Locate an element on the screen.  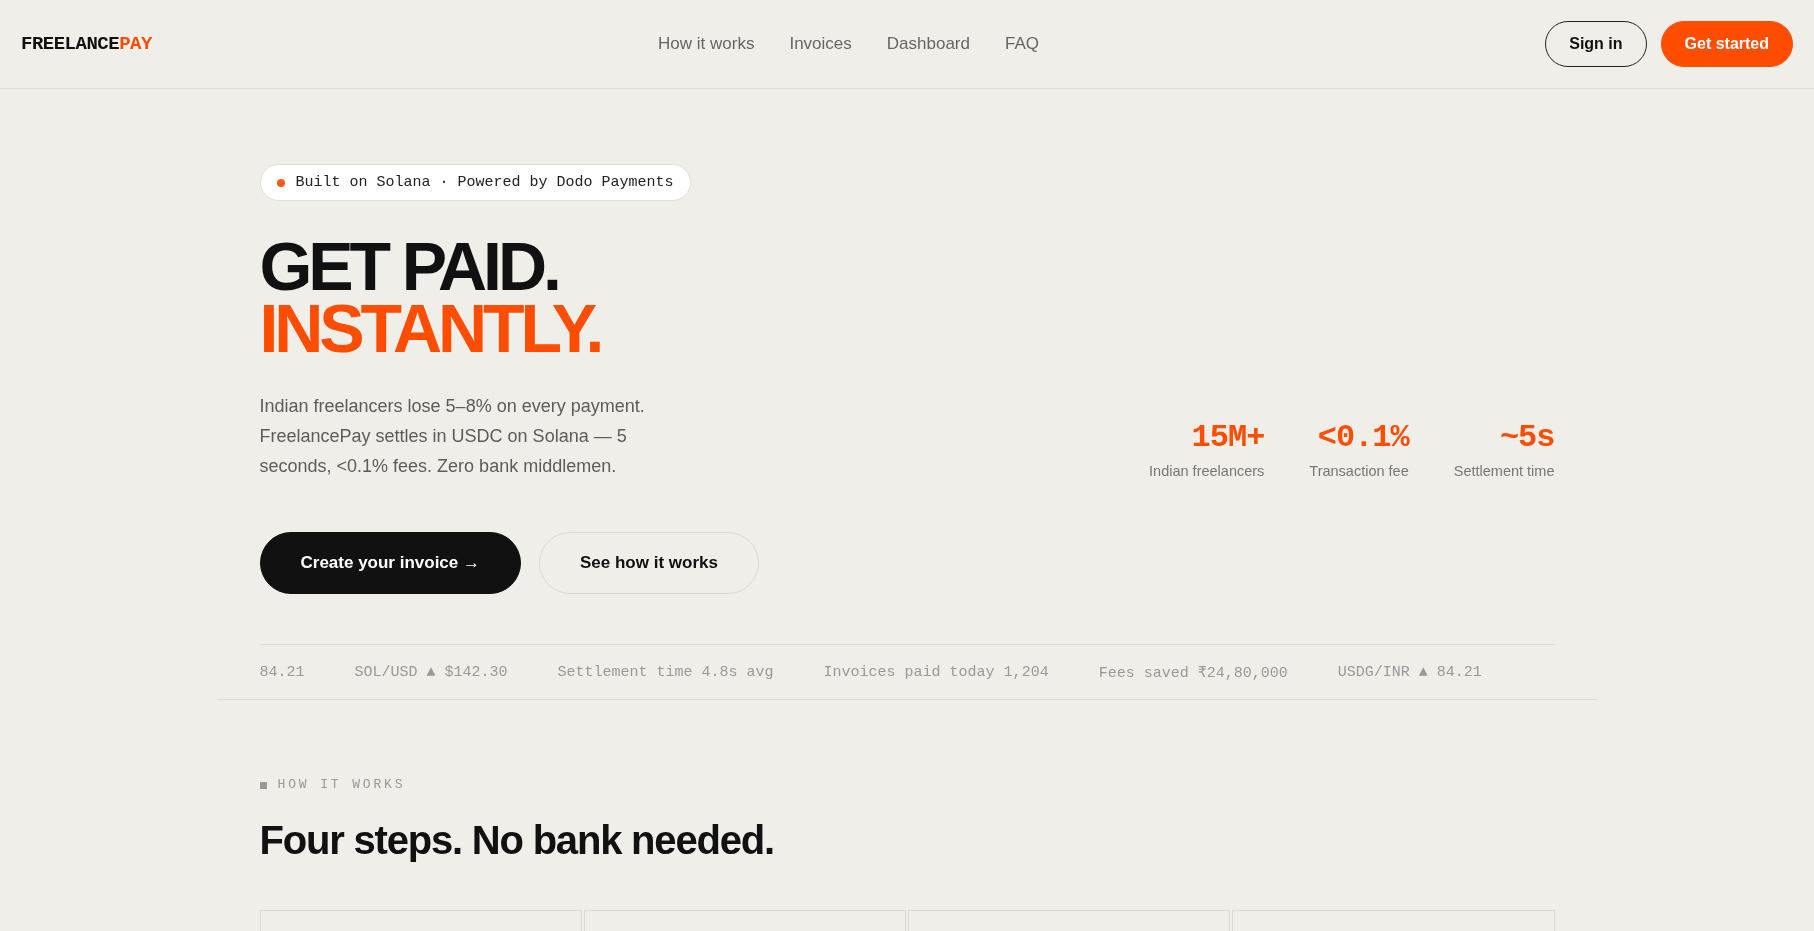
ticker-item: Settlement time 4.8s avg is located at coordinates (665, 672).